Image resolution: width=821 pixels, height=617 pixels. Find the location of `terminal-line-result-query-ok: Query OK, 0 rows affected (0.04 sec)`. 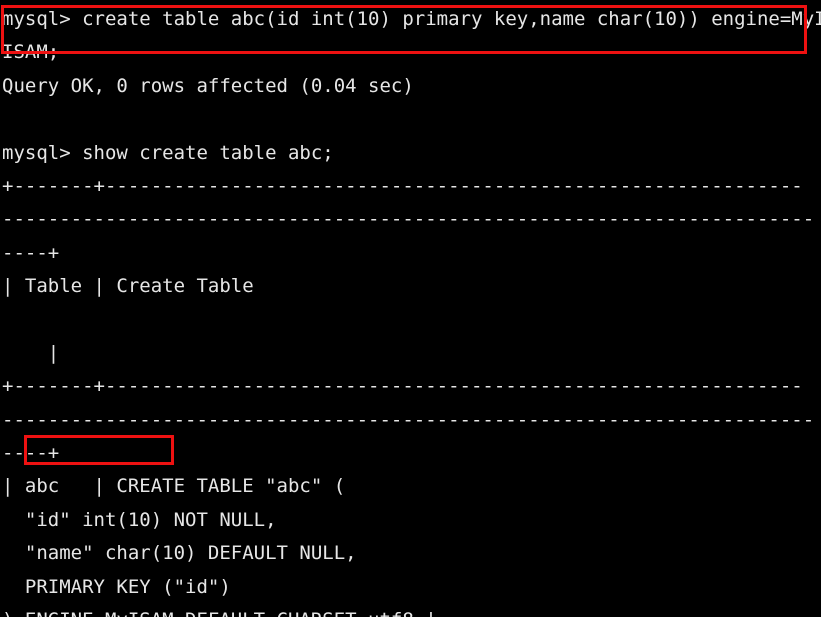

terminal-line-result-query-ok: Query OK, 0 rows affected (0.04 sec) is located at coordinates (410, 86).